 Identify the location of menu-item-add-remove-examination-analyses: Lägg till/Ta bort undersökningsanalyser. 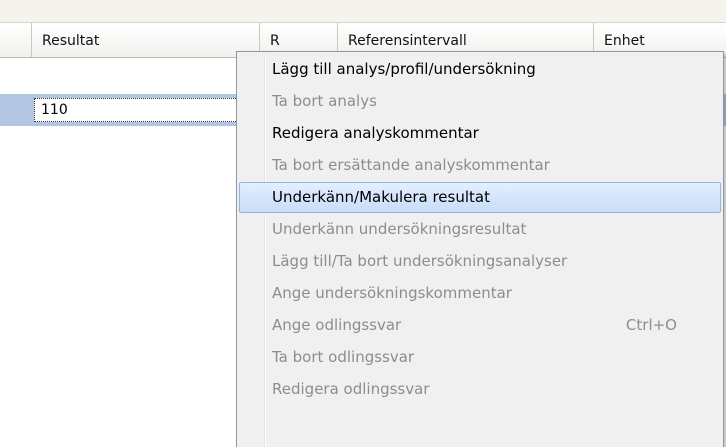
(480, 261).